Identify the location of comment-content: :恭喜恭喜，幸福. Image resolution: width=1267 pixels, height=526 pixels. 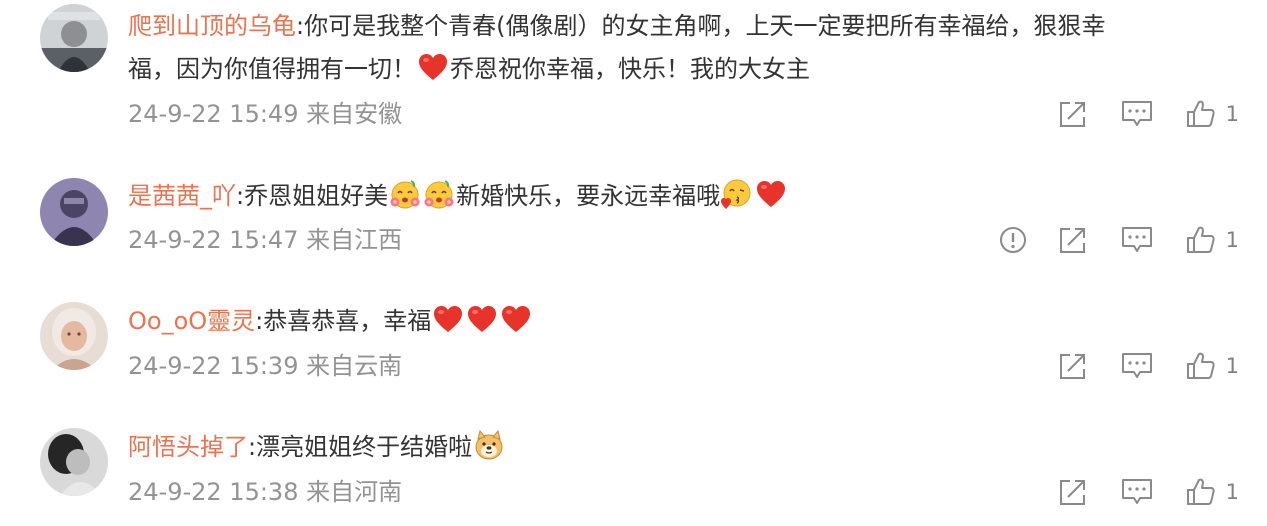
(343, 321).